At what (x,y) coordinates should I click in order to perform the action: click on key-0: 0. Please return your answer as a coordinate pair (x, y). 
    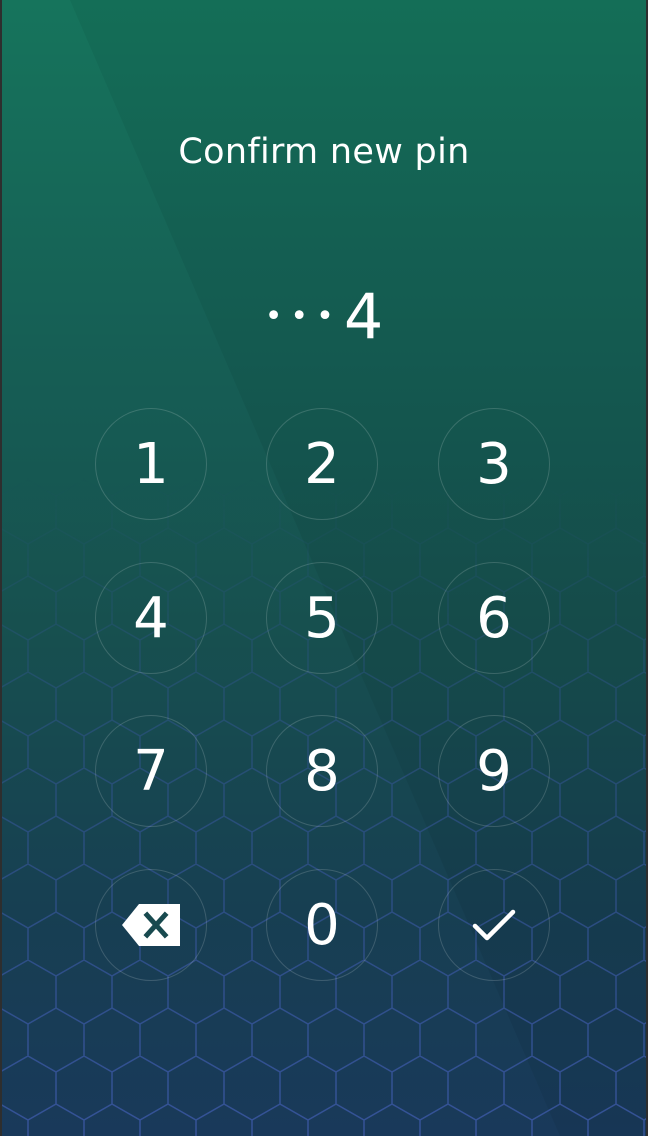
    Looking at the image, I should click on (322, 925).